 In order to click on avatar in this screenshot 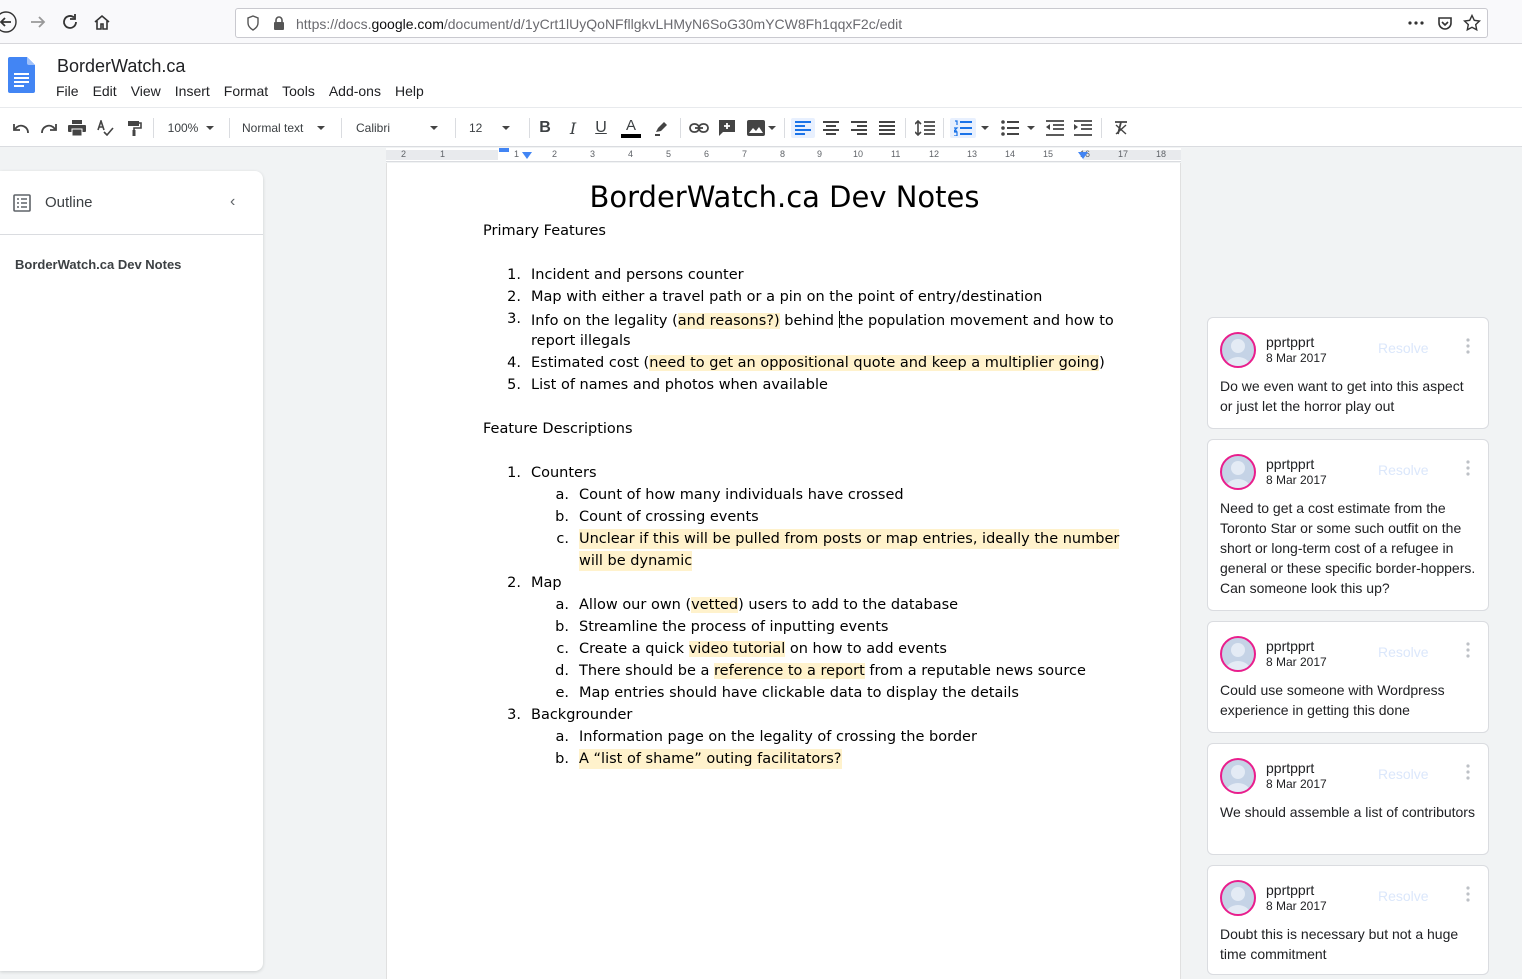, I will do `click(1238, 776)`.